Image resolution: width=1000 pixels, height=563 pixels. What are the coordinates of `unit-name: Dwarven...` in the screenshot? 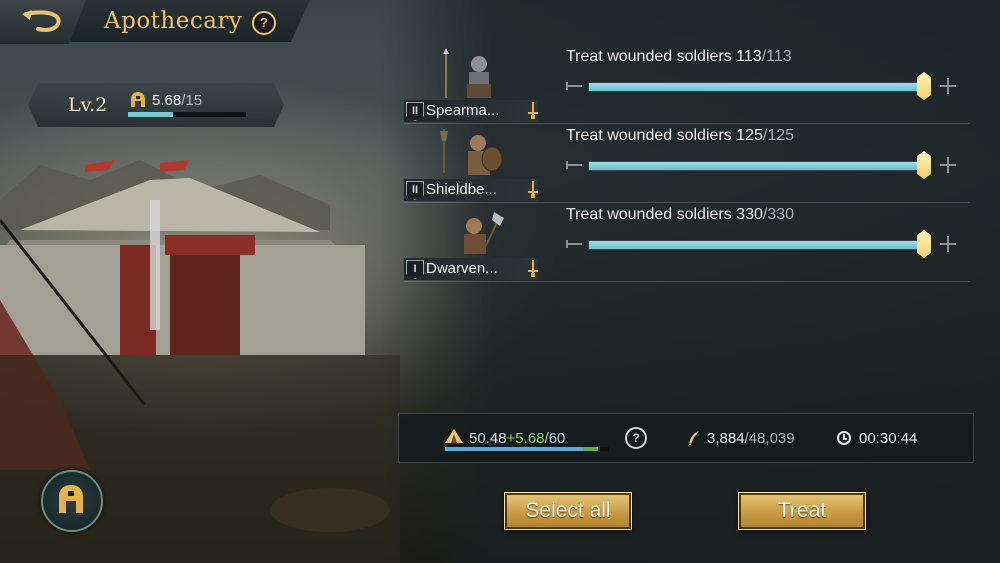 It's located at (462, 268).